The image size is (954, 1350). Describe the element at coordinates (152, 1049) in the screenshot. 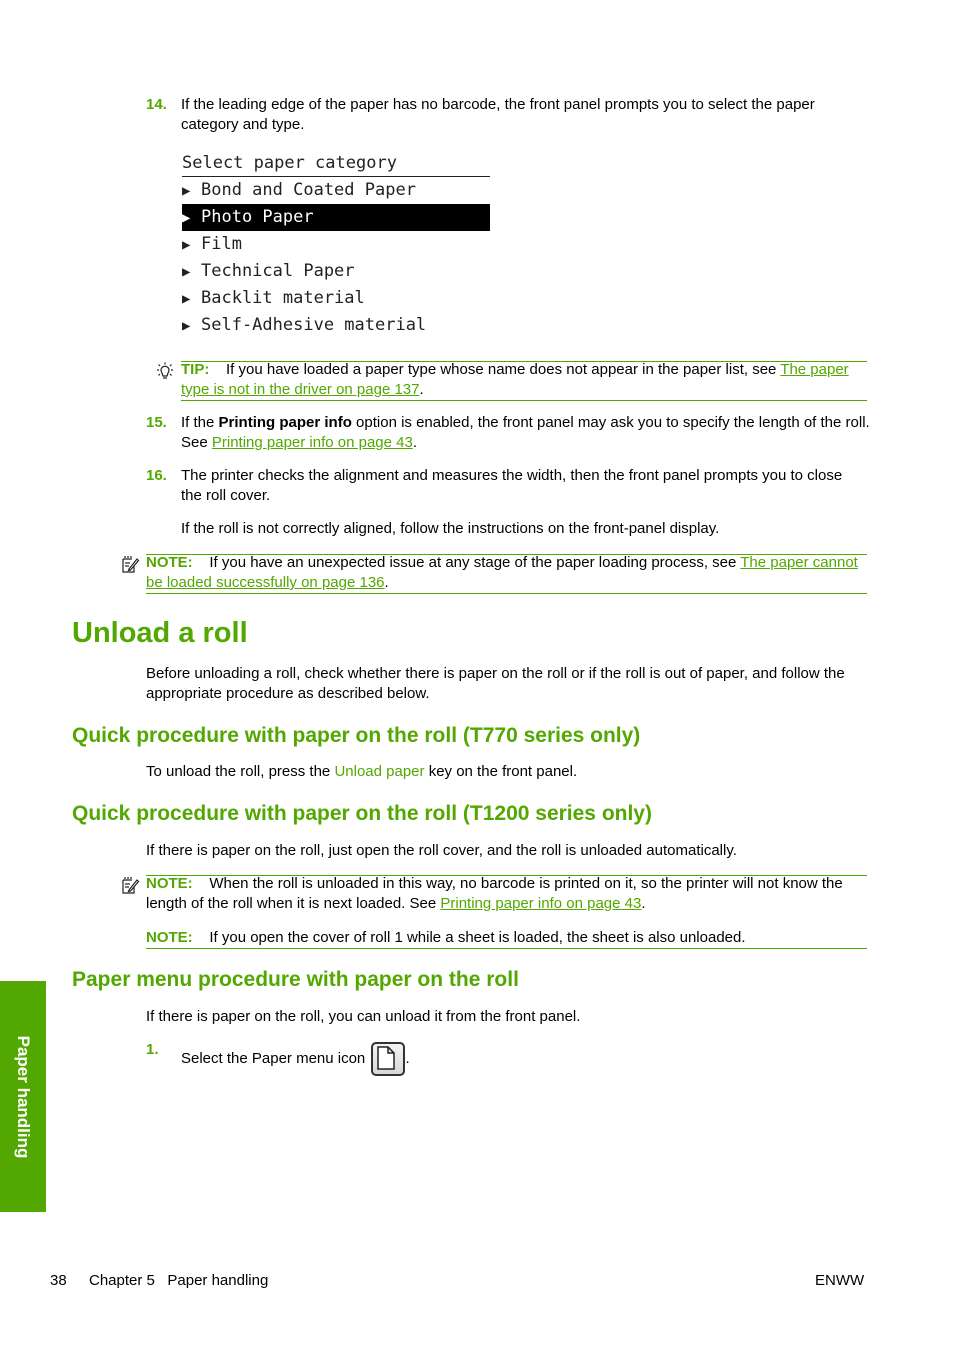

I see `step-number: 1.` at that location.